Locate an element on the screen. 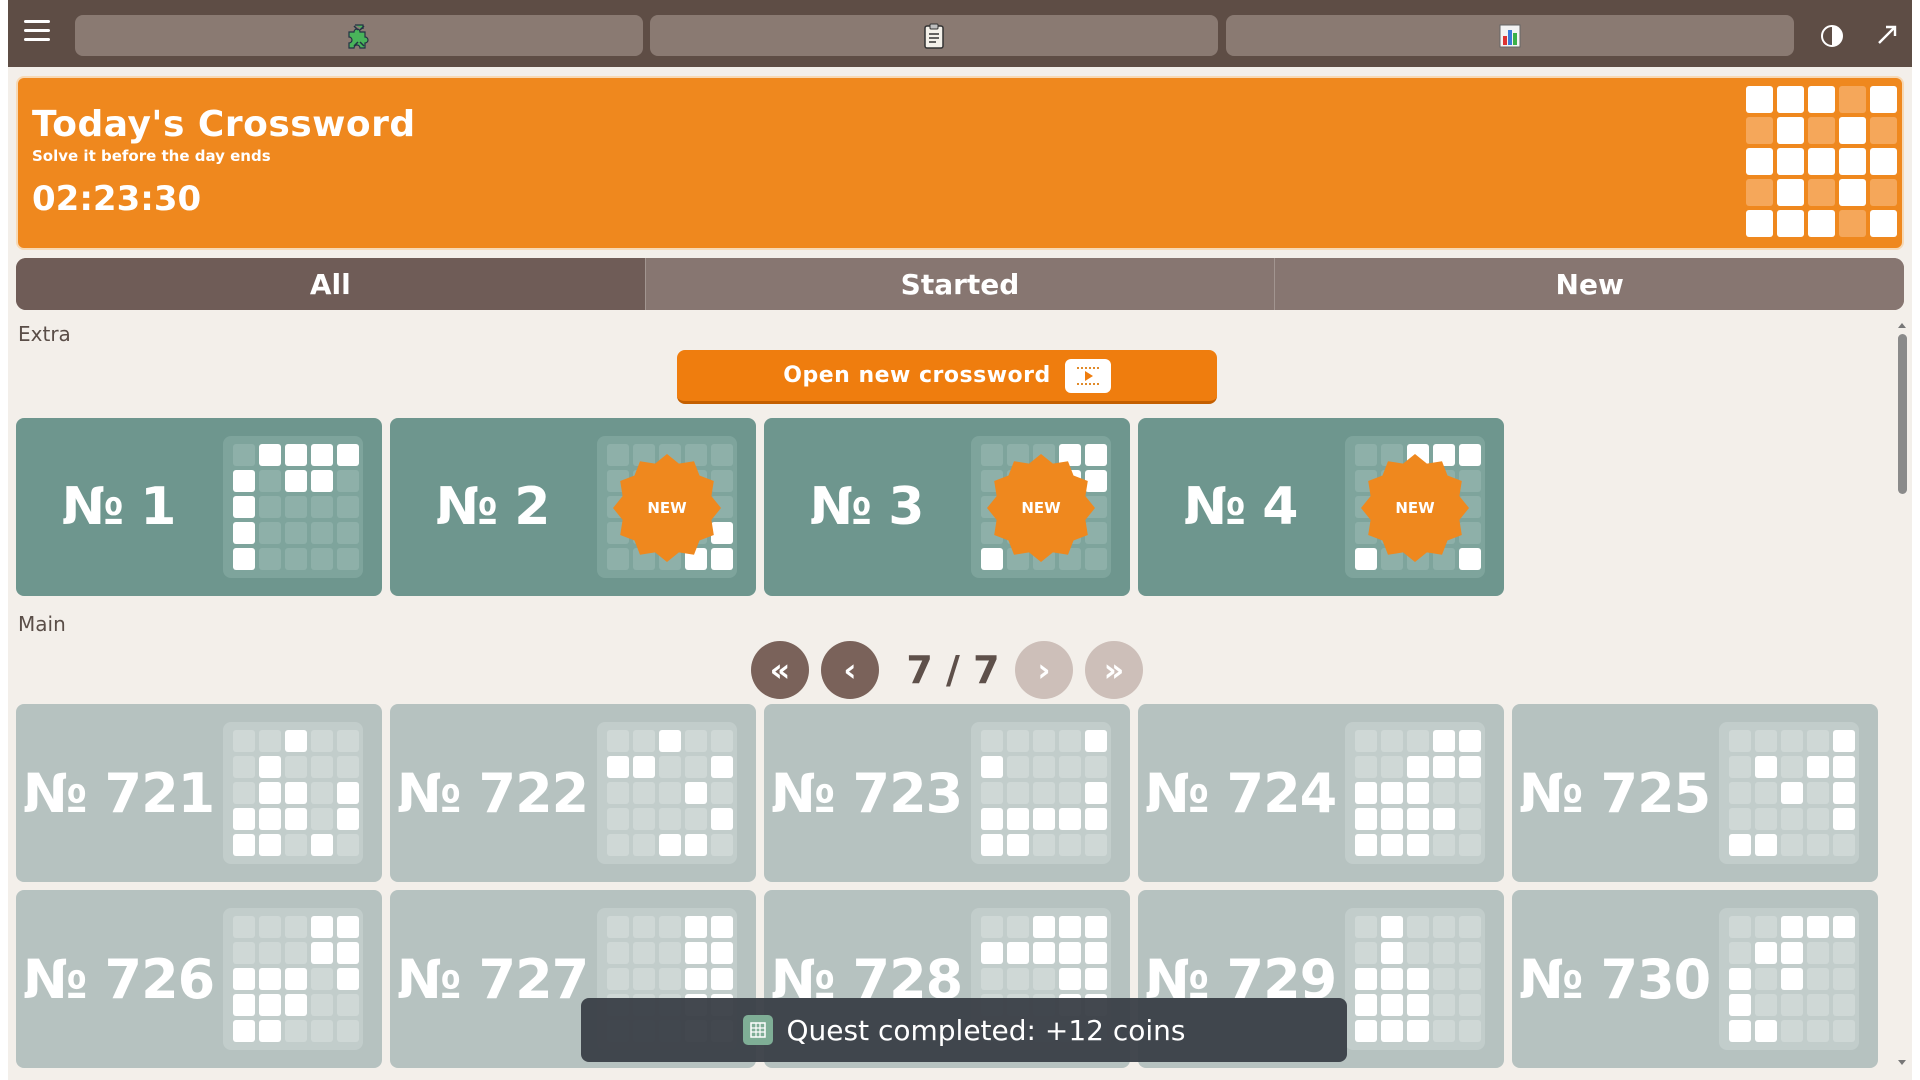 Image resolution: width=1920 pixels, height=1080 pixels. main-section-label: Main is located at coordinates (42, 624).